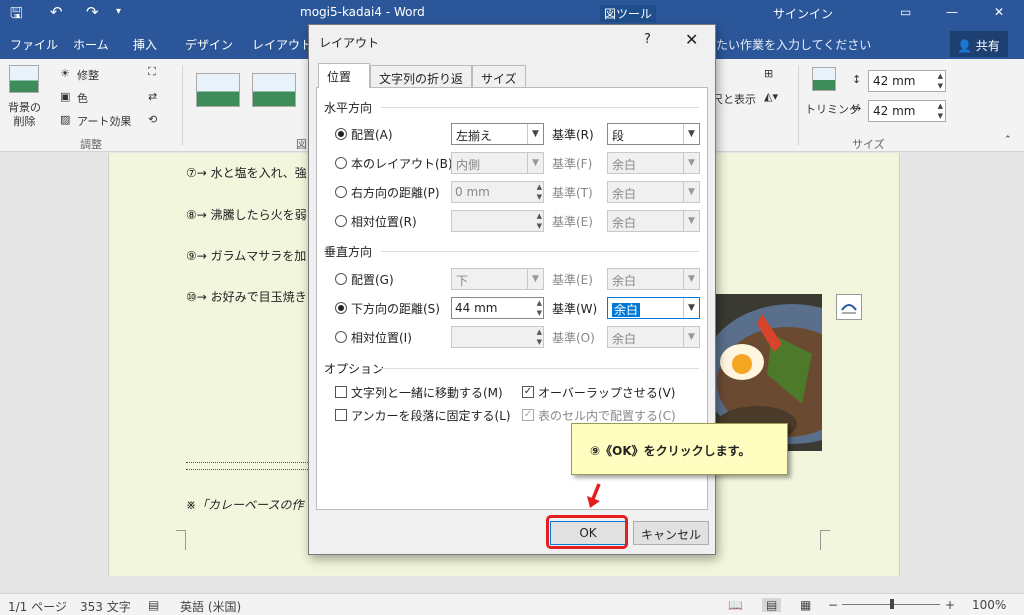  What do you see at coordinates (341, 221) in the screenshot?
I see `radio-h-relative` at bounding box center [341, 221].